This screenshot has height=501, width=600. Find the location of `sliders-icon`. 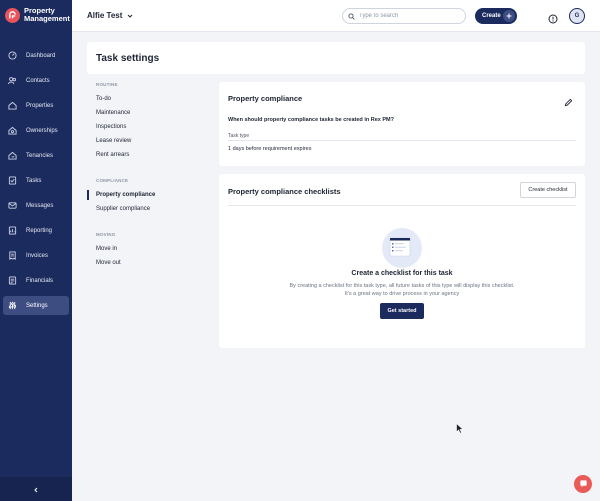

sliders-icon is located at coordinates (12, 305).